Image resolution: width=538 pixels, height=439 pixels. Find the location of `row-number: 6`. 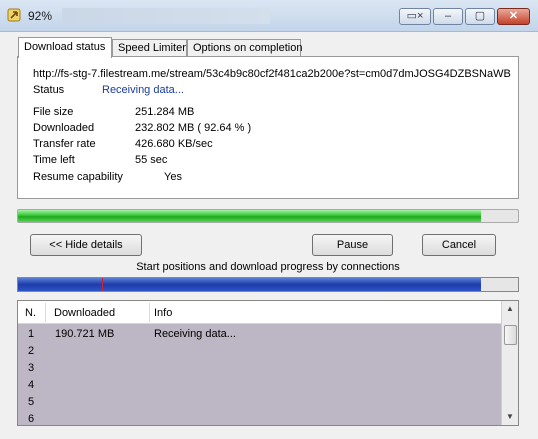

row-number: 6 is located at coordinates (31, 419).